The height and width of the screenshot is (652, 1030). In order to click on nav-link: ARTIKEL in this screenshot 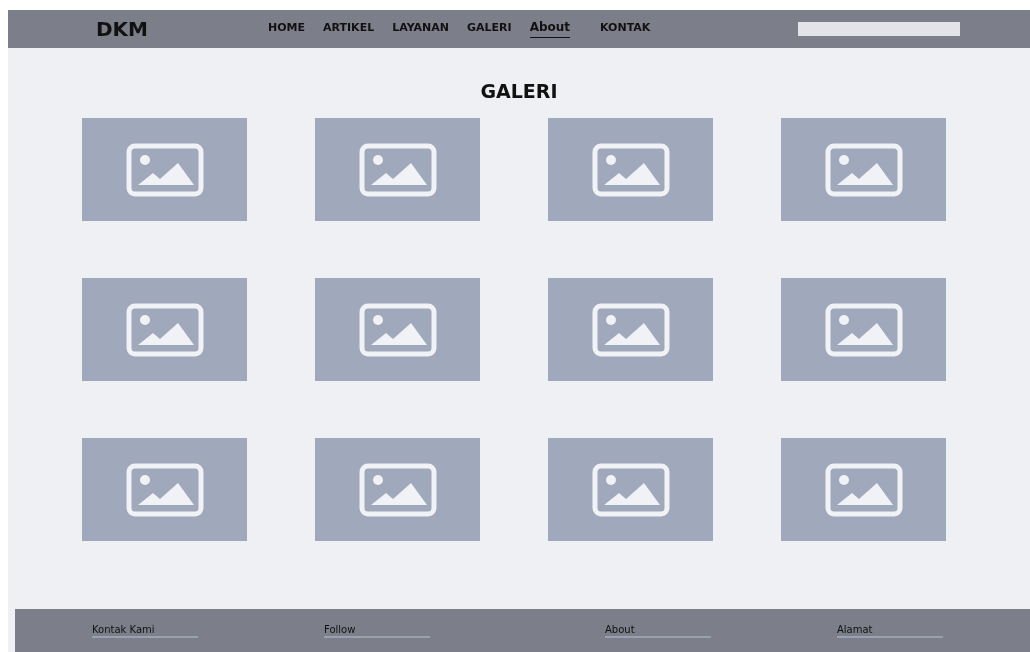, I will do `click(349, 29)`.